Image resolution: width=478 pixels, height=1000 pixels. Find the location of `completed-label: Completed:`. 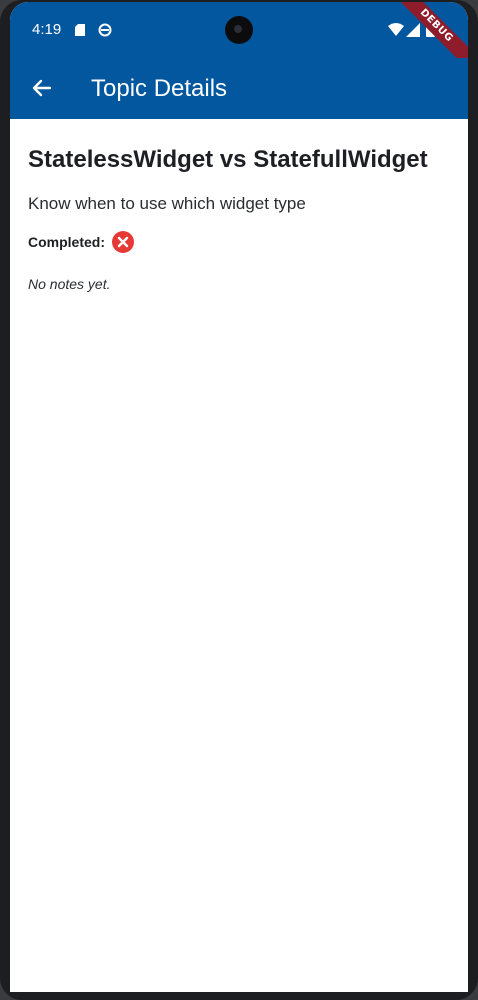

completed-label: Completed: is located at coordinates (66, 242).